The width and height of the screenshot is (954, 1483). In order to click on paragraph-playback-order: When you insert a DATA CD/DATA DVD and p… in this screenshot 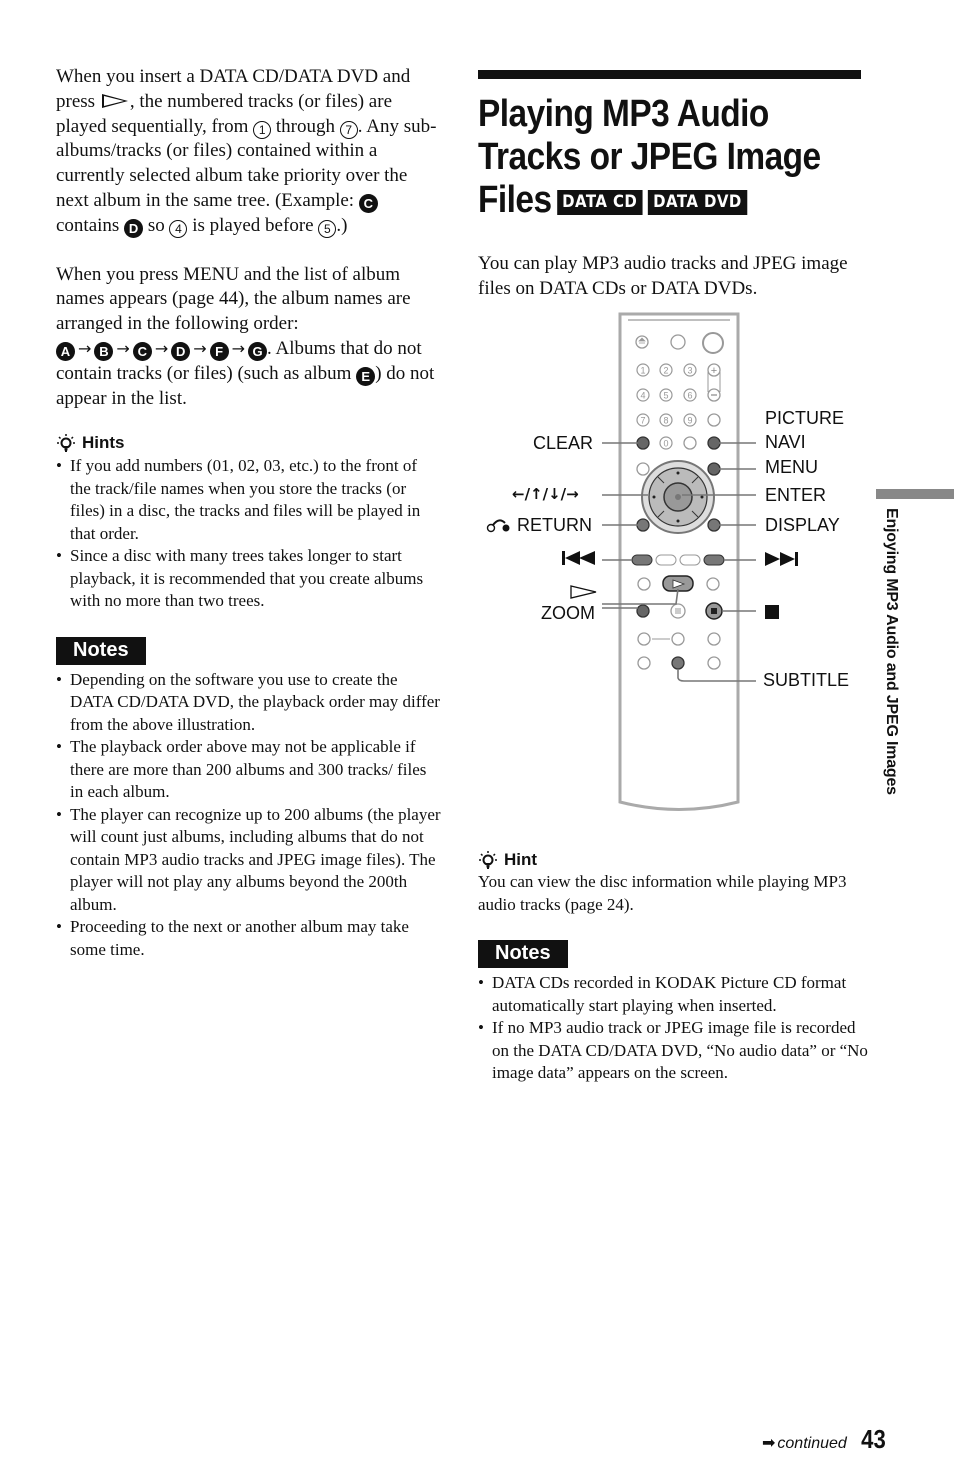, I will do `click(248, 152)`.